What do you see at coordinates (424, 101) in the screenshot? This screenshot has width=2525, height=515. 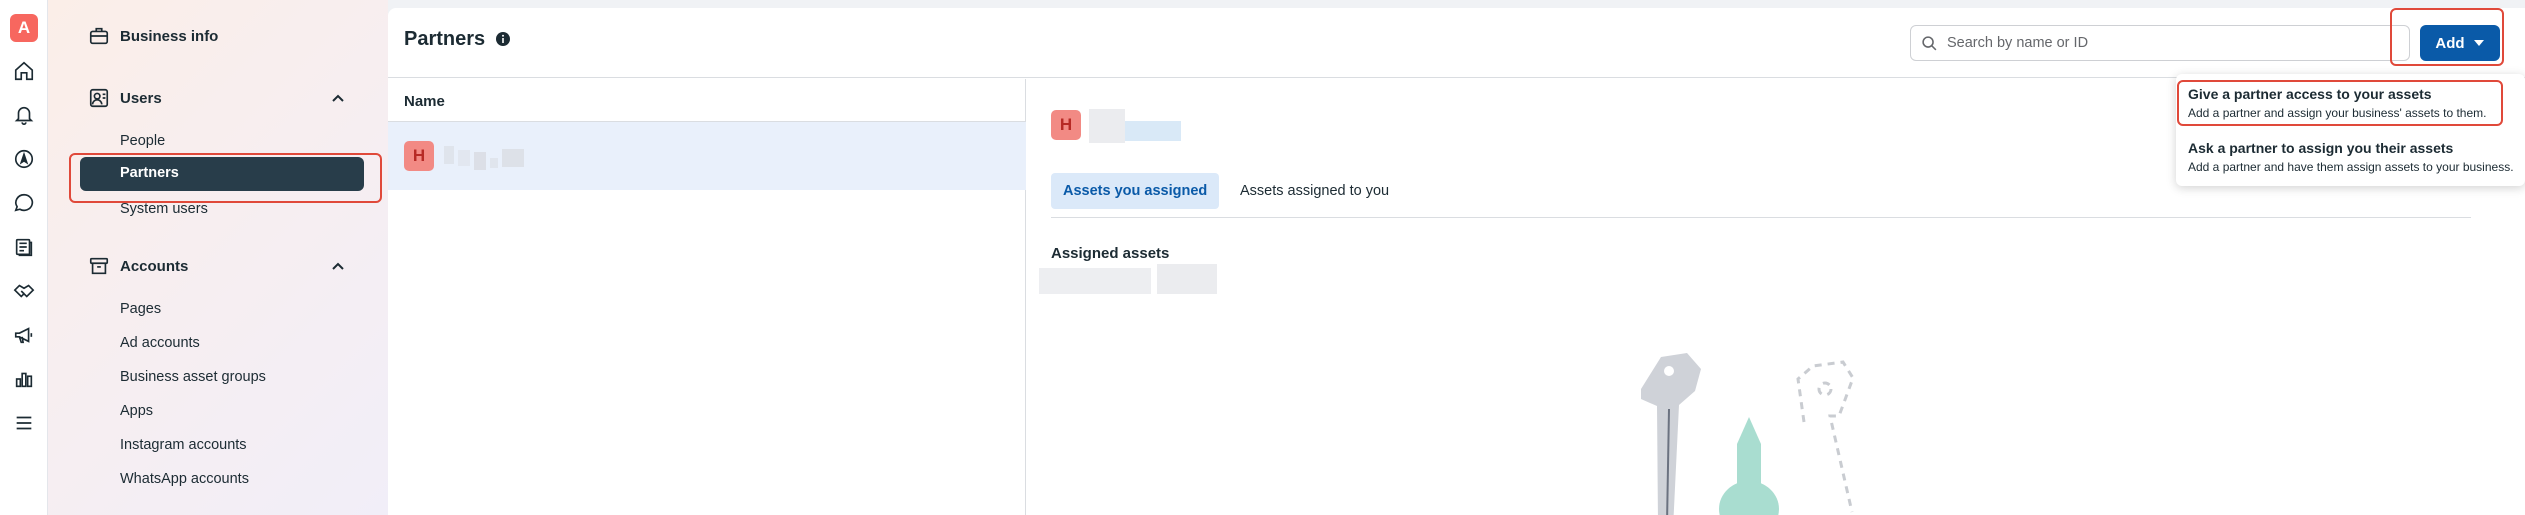 I see `column-header-name: Name` at bounding box center [424, 101].